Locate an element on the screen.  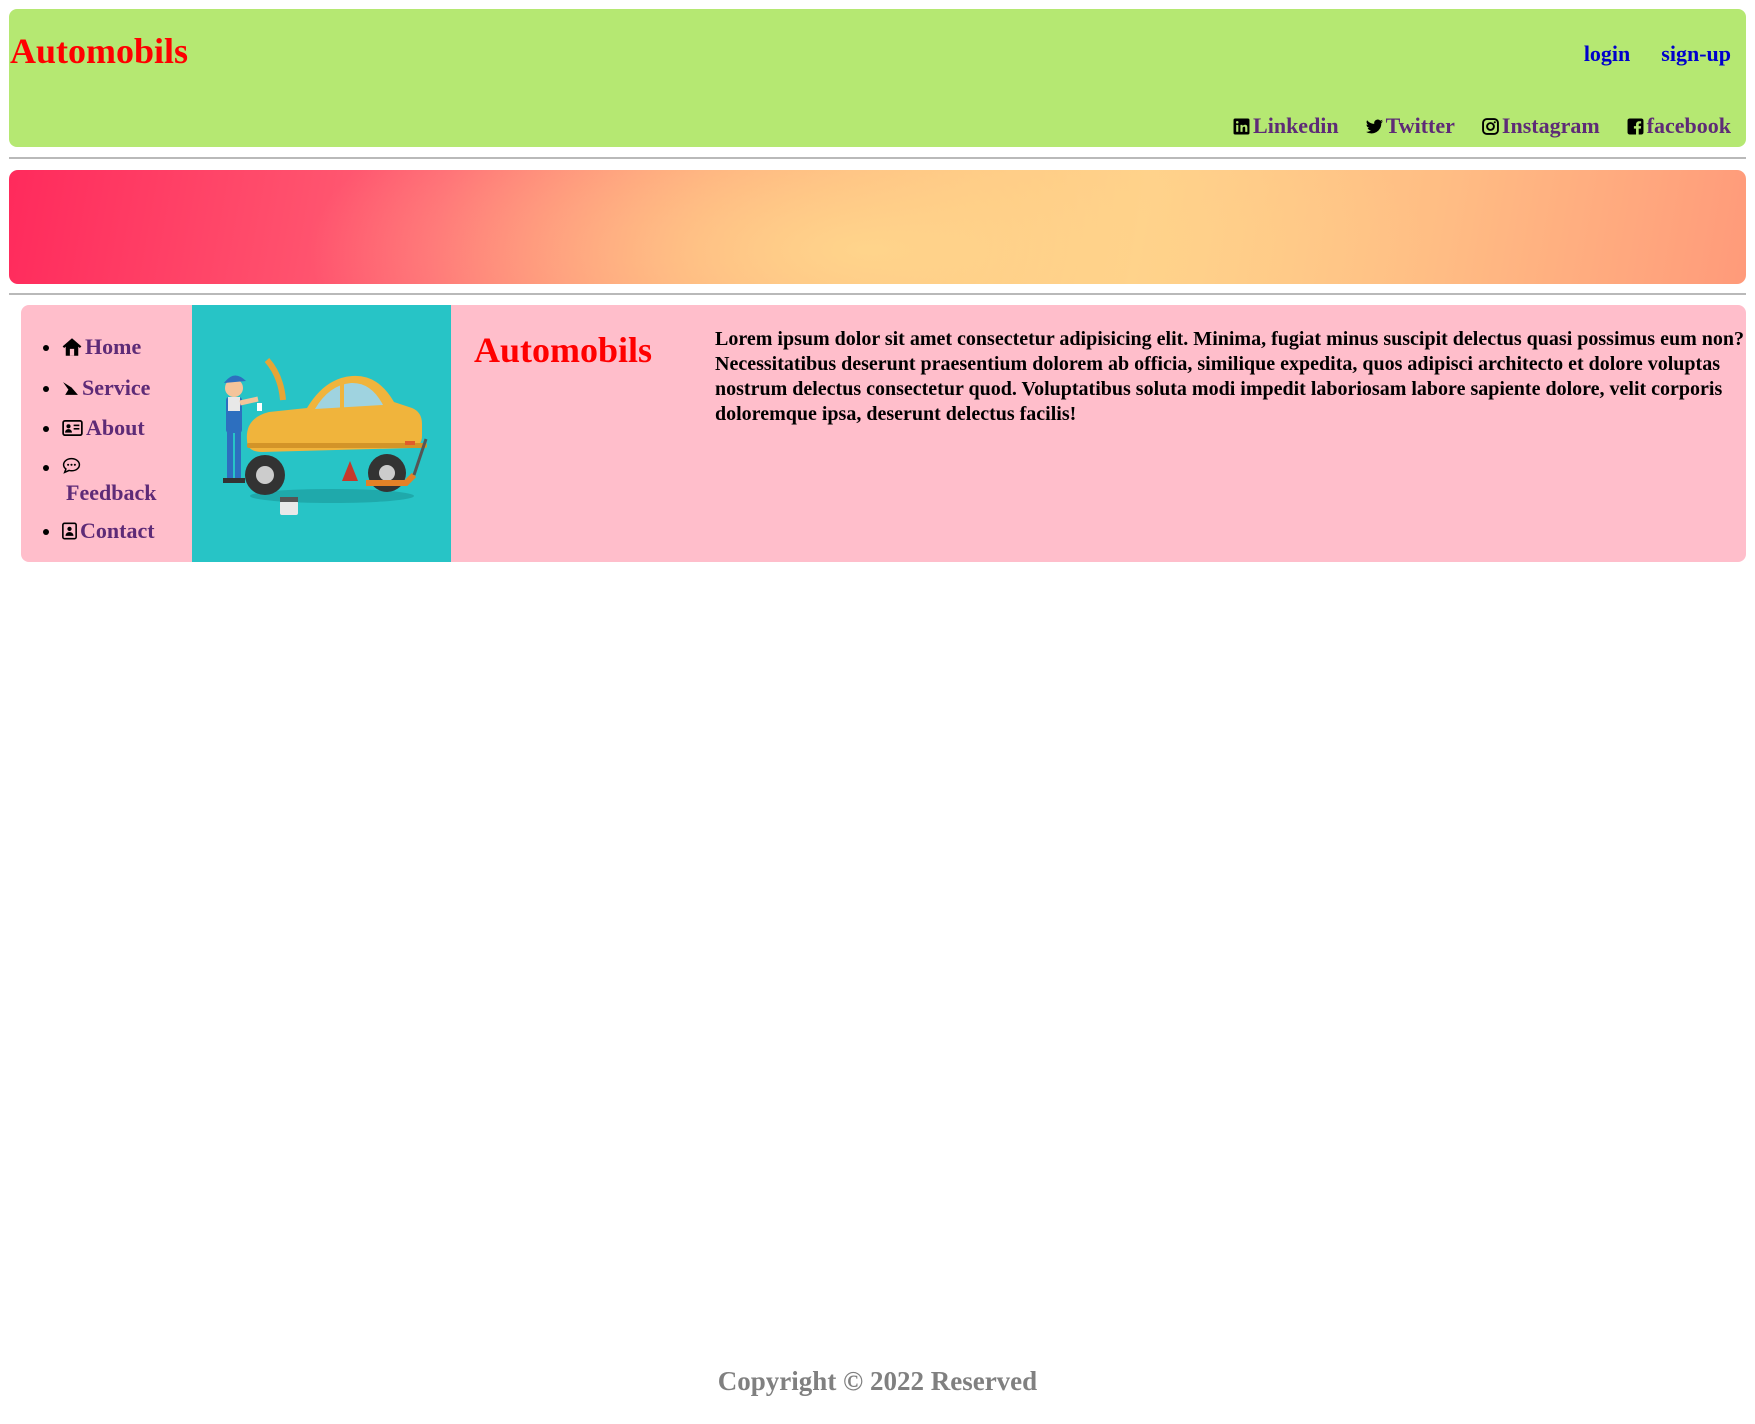
social-label-facebook: facebook is located at coordinates (1688, 125).